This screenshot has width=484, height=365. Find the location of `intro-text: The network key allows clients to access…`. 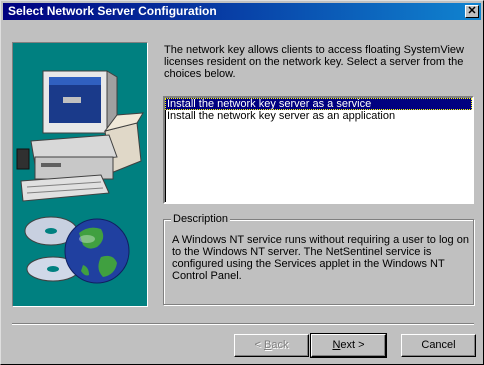

intro-text: The network key allows clients to access… is located at coordinates (314, 62).